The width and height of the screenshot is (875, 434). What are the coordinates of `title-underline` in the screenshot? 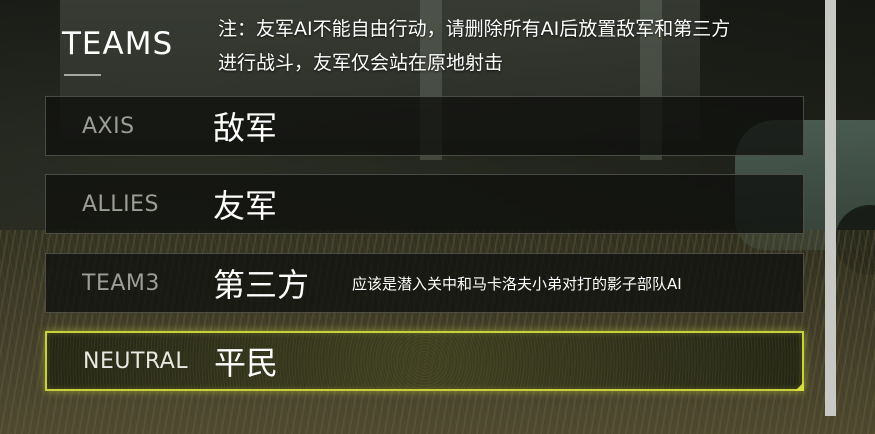 It's located at (82, 75).